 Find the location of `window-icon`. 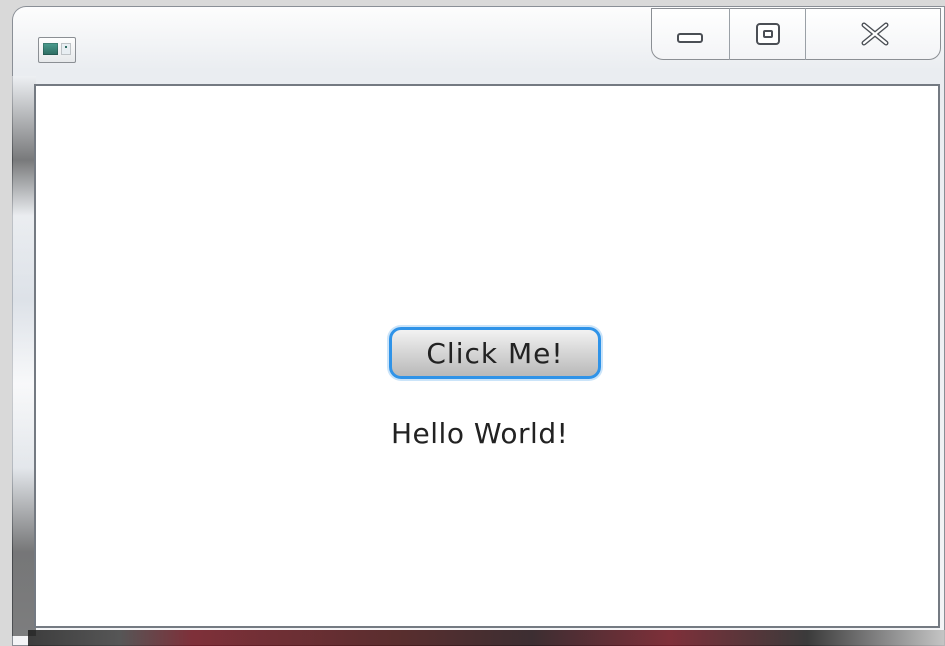

window-icon is located at coordinates (57, 50).